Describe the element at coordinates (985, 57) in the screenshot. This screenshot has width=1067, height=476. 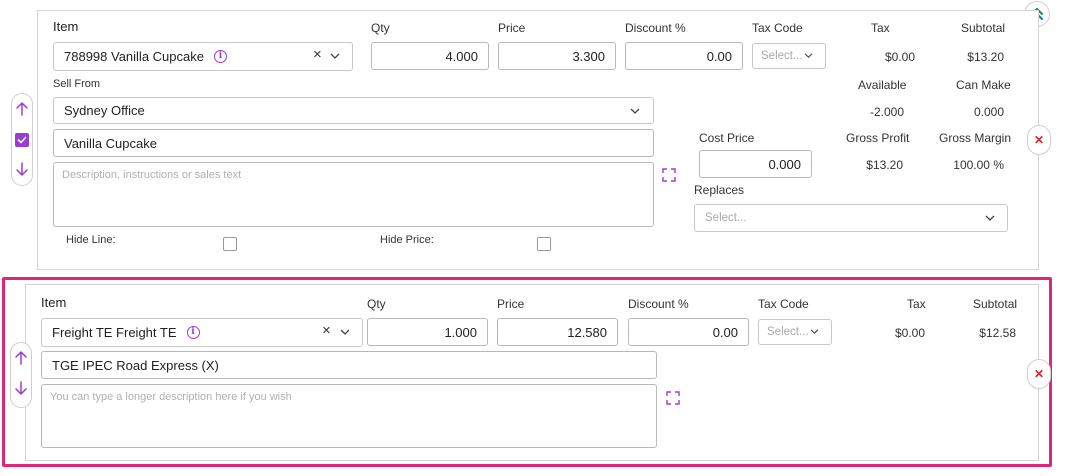
I see `subtotal-value: $13.20` at that location.